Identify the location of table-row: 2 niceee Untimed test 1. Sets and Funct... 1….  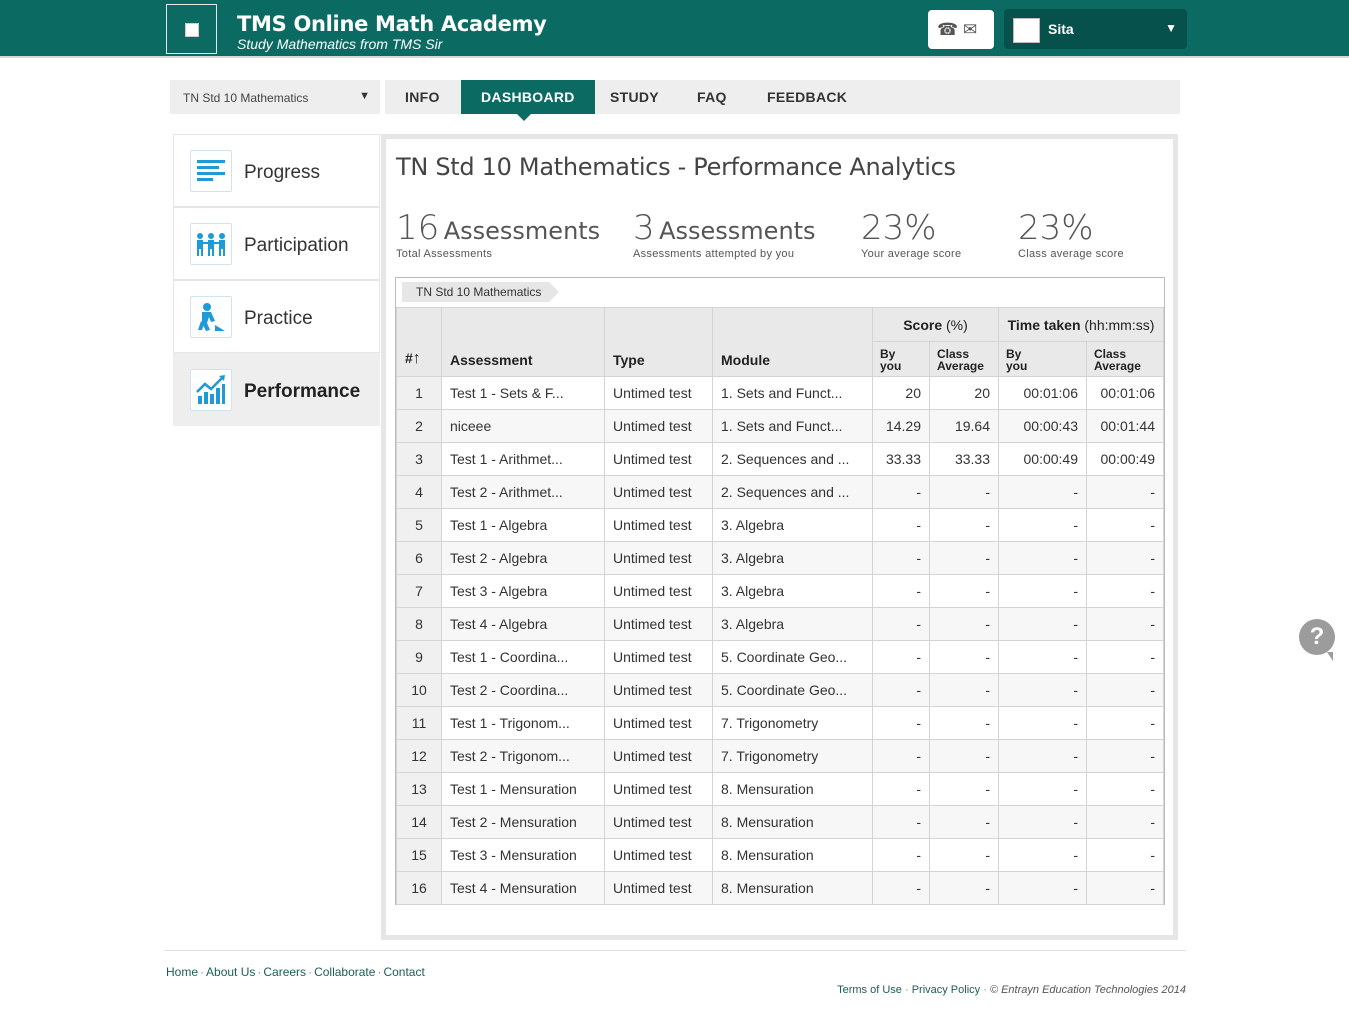
(780, 426).